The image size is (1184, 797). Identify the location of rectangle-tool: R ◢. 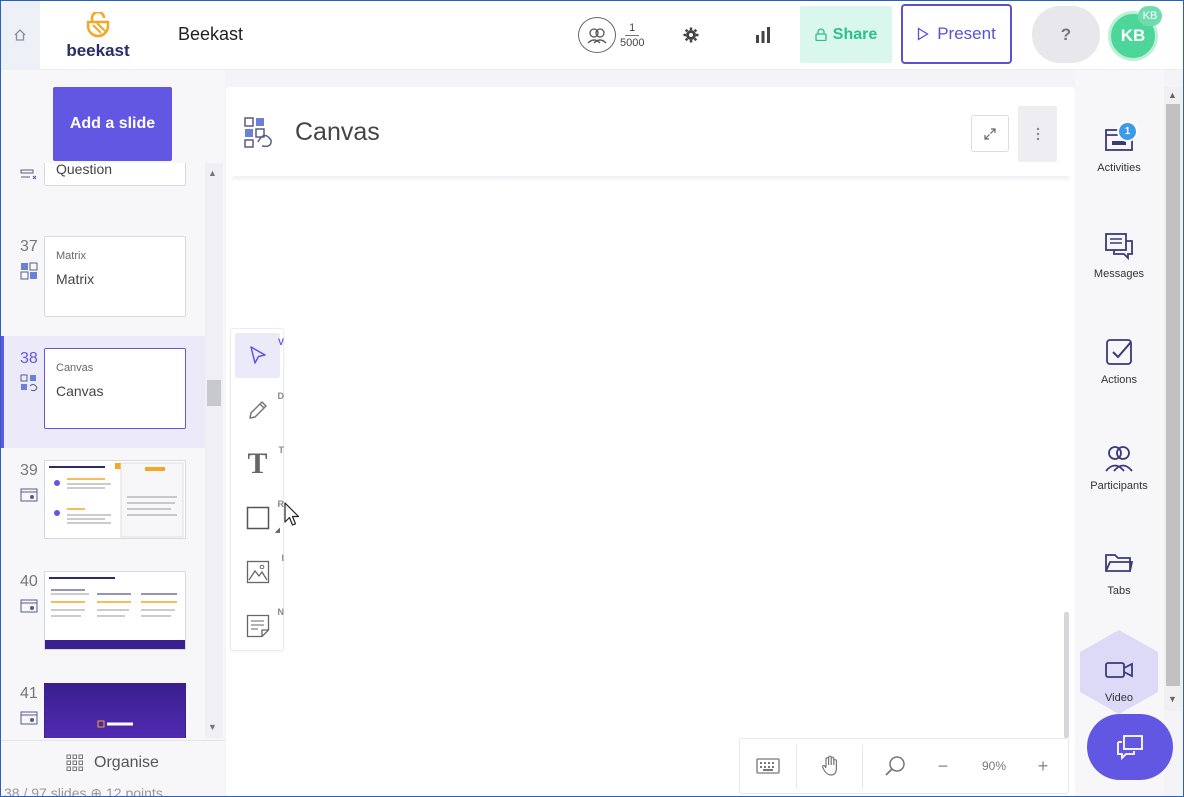
(259, 517).